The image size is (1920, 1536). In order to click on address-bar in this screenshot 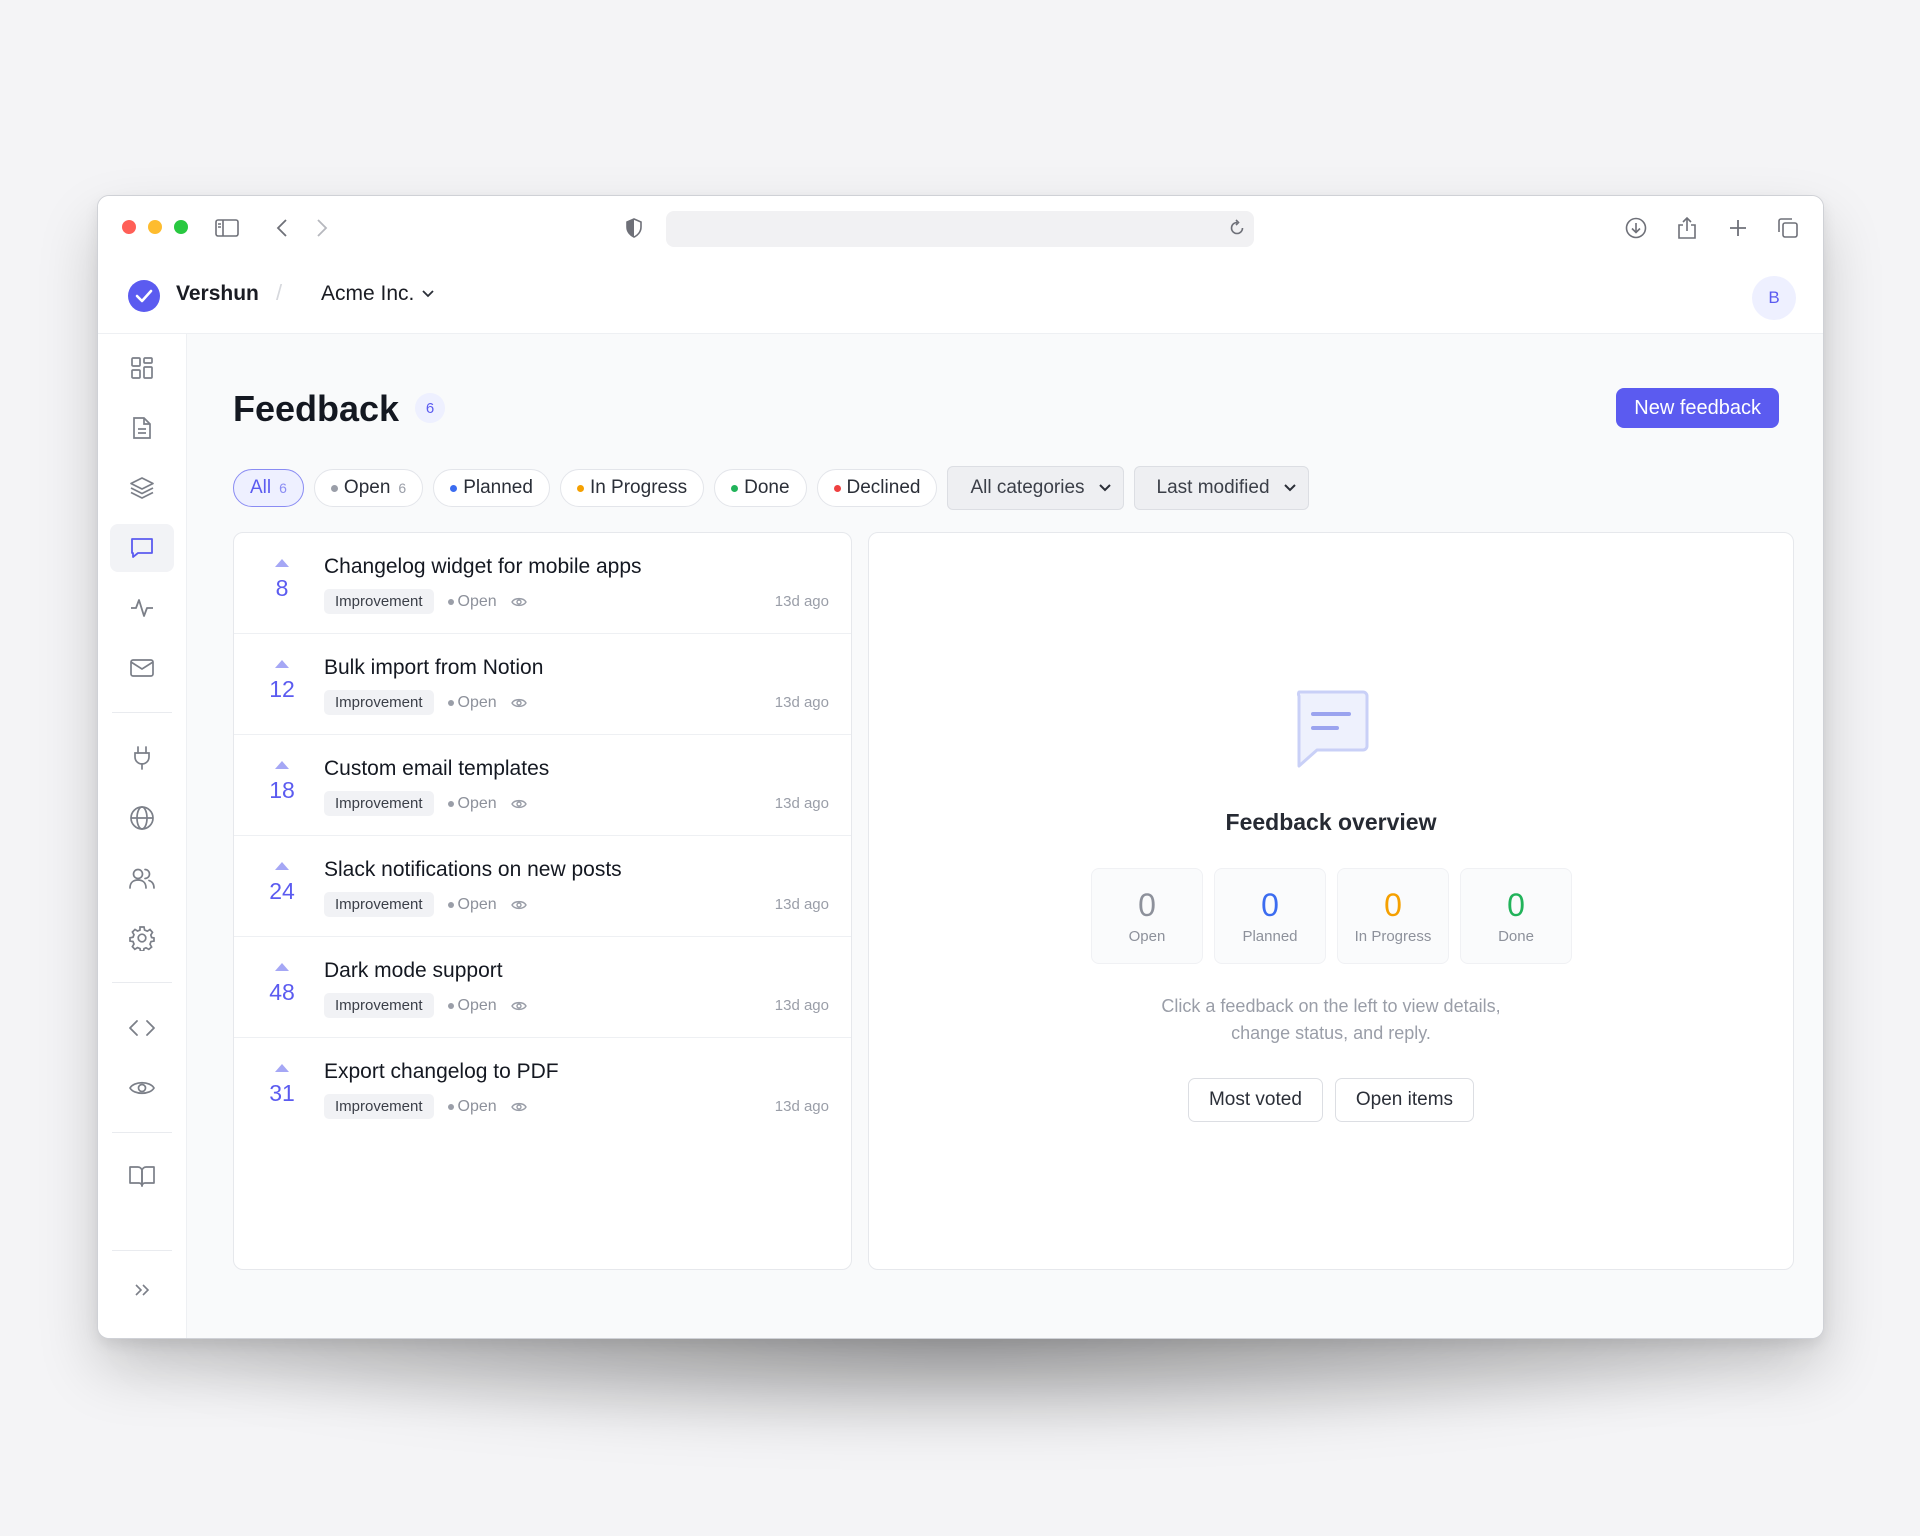, I will do `click(960, 229)`.